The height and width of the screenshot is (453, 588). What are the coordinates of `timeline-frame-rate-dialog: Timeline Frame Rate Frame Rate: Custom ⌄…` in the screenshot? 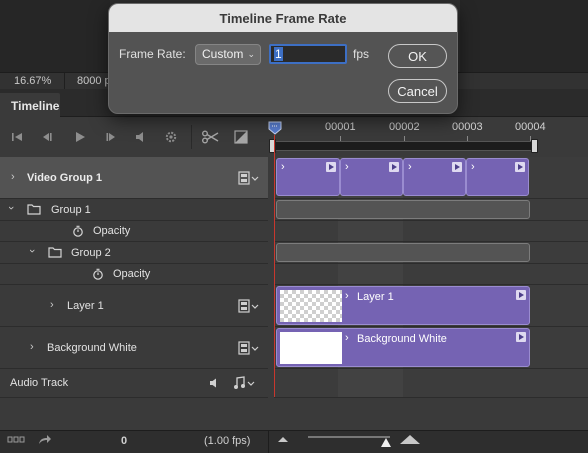 It's located at (283, 58).